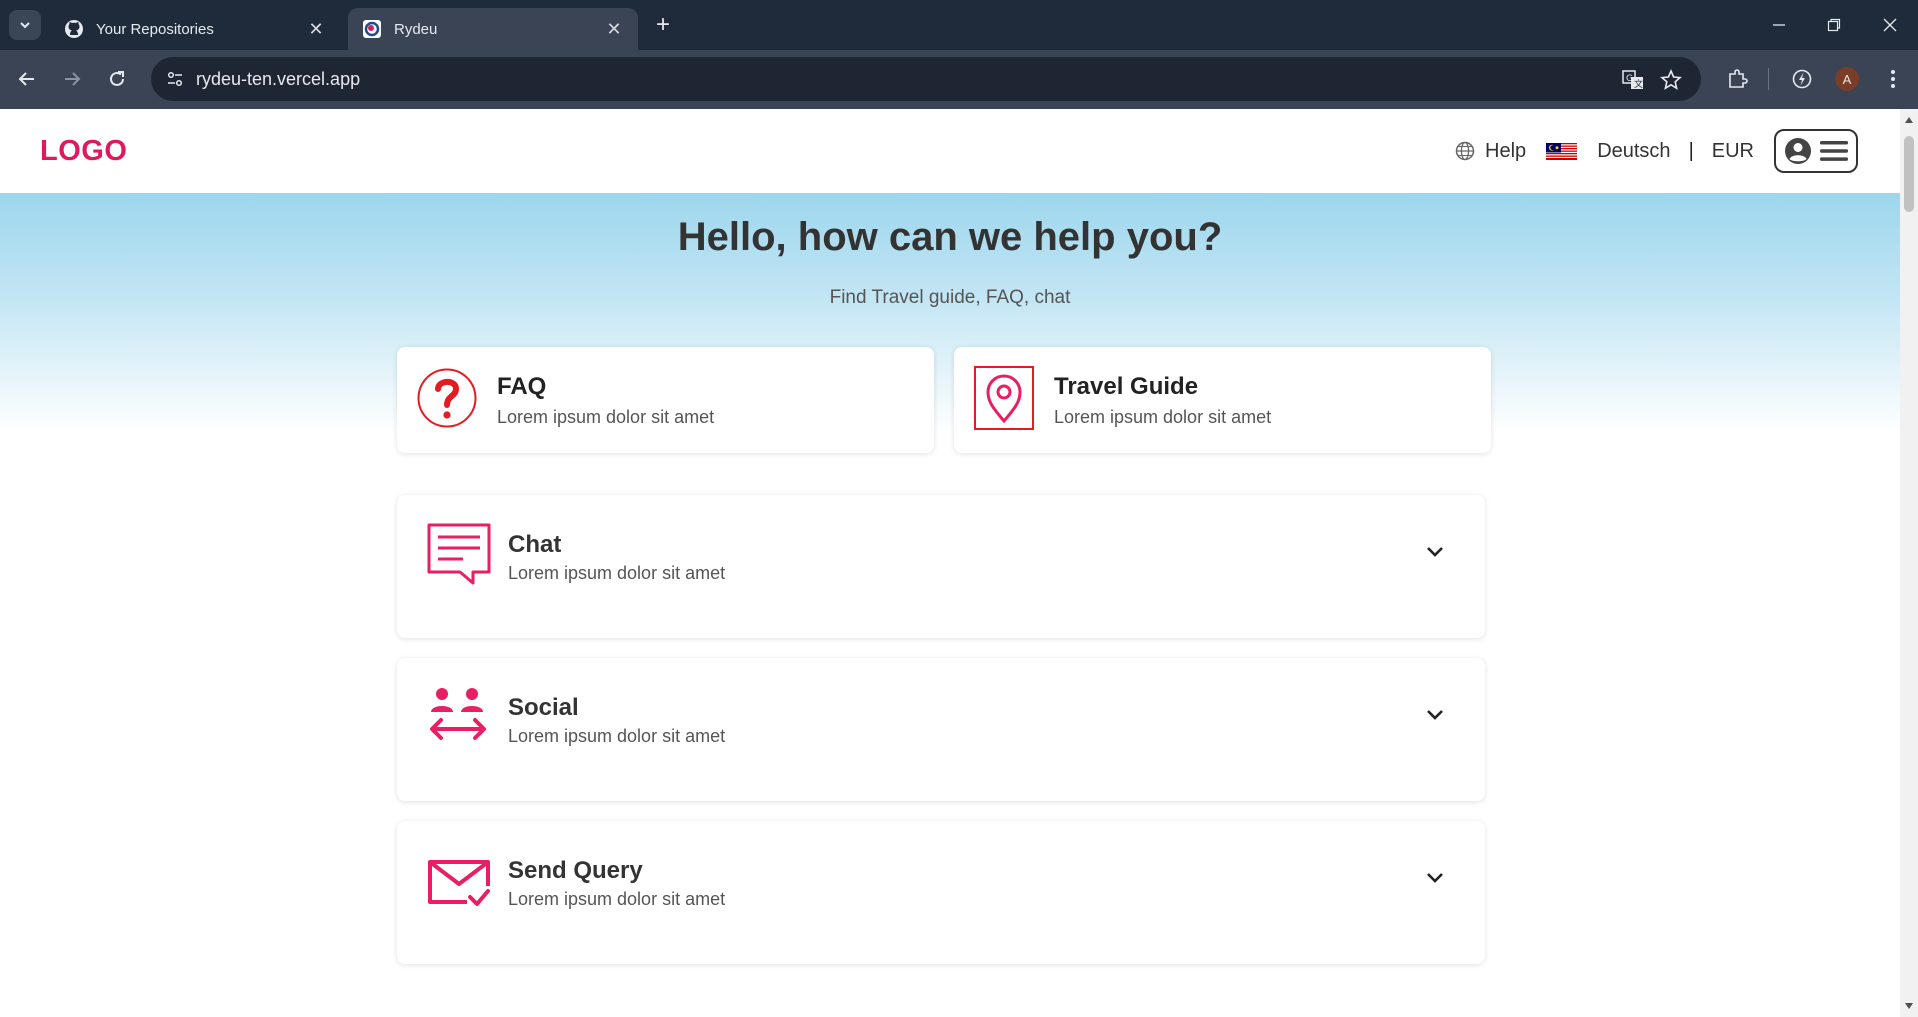  I want to click on extensions-icon, so click(1737, 79).